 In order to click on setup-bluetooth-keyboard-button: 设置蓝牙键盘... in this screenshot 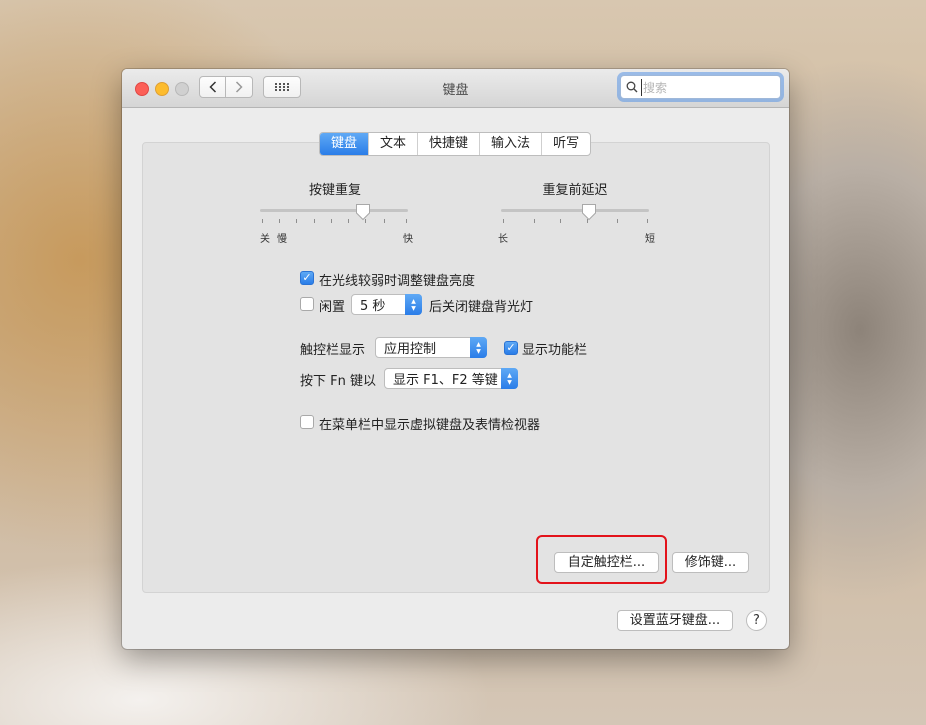, I will do `click(675, 620)`.